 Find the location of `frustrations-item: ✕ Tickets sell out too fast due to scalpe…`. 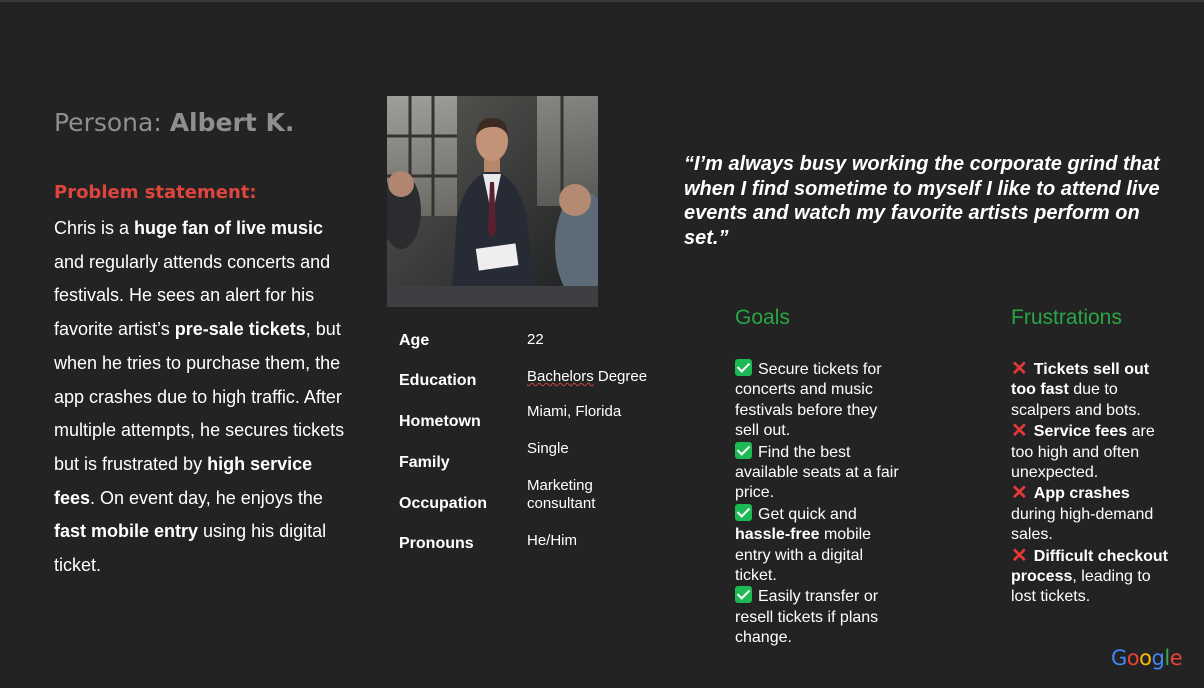

frustrations-item: ✕ Tickets sell out too fast due to scalpe… is located at coordinates (1093, 390).